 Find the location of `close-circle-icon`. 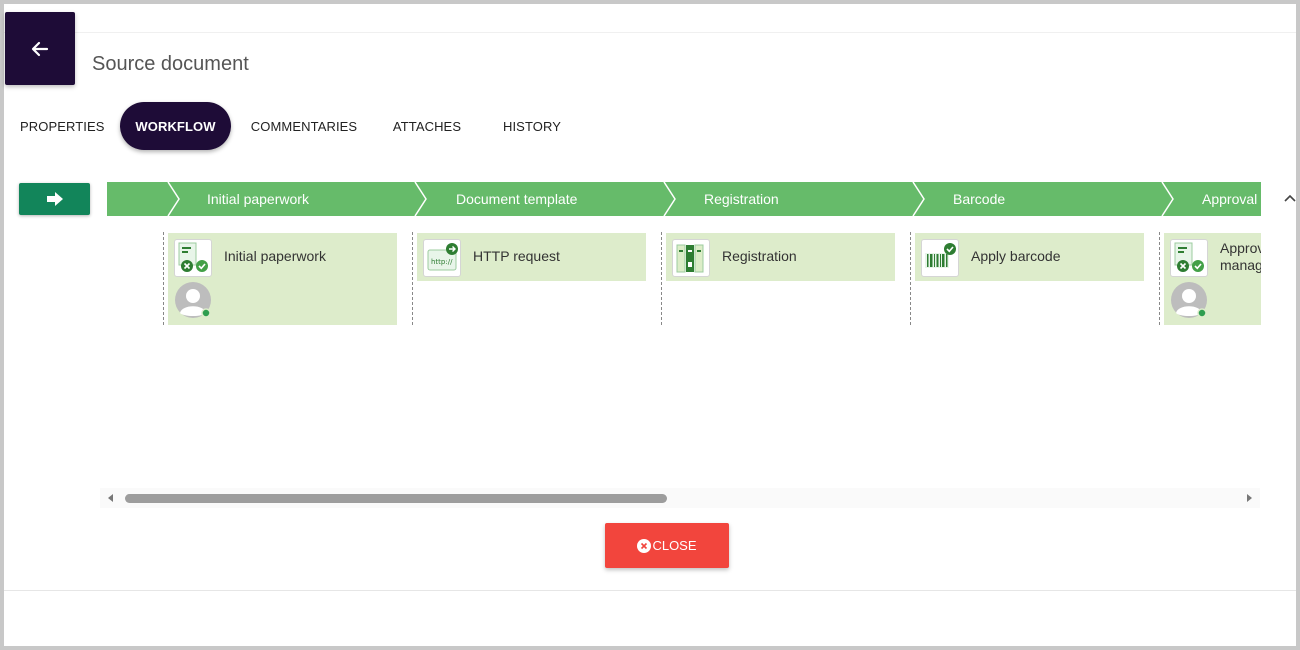

close-circle-icon is located at coordinates (644, 545).